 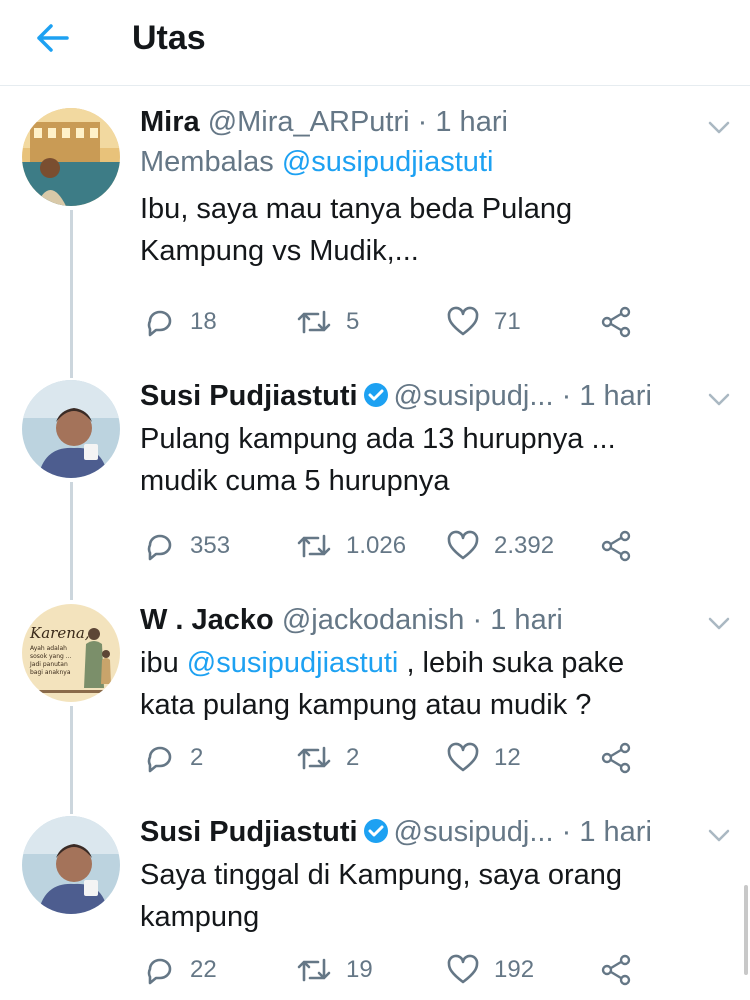 What do you see at coordinates (524, 545) in the screenshot?
I see `like-count: 2.392` at bounding box center [524, 545].